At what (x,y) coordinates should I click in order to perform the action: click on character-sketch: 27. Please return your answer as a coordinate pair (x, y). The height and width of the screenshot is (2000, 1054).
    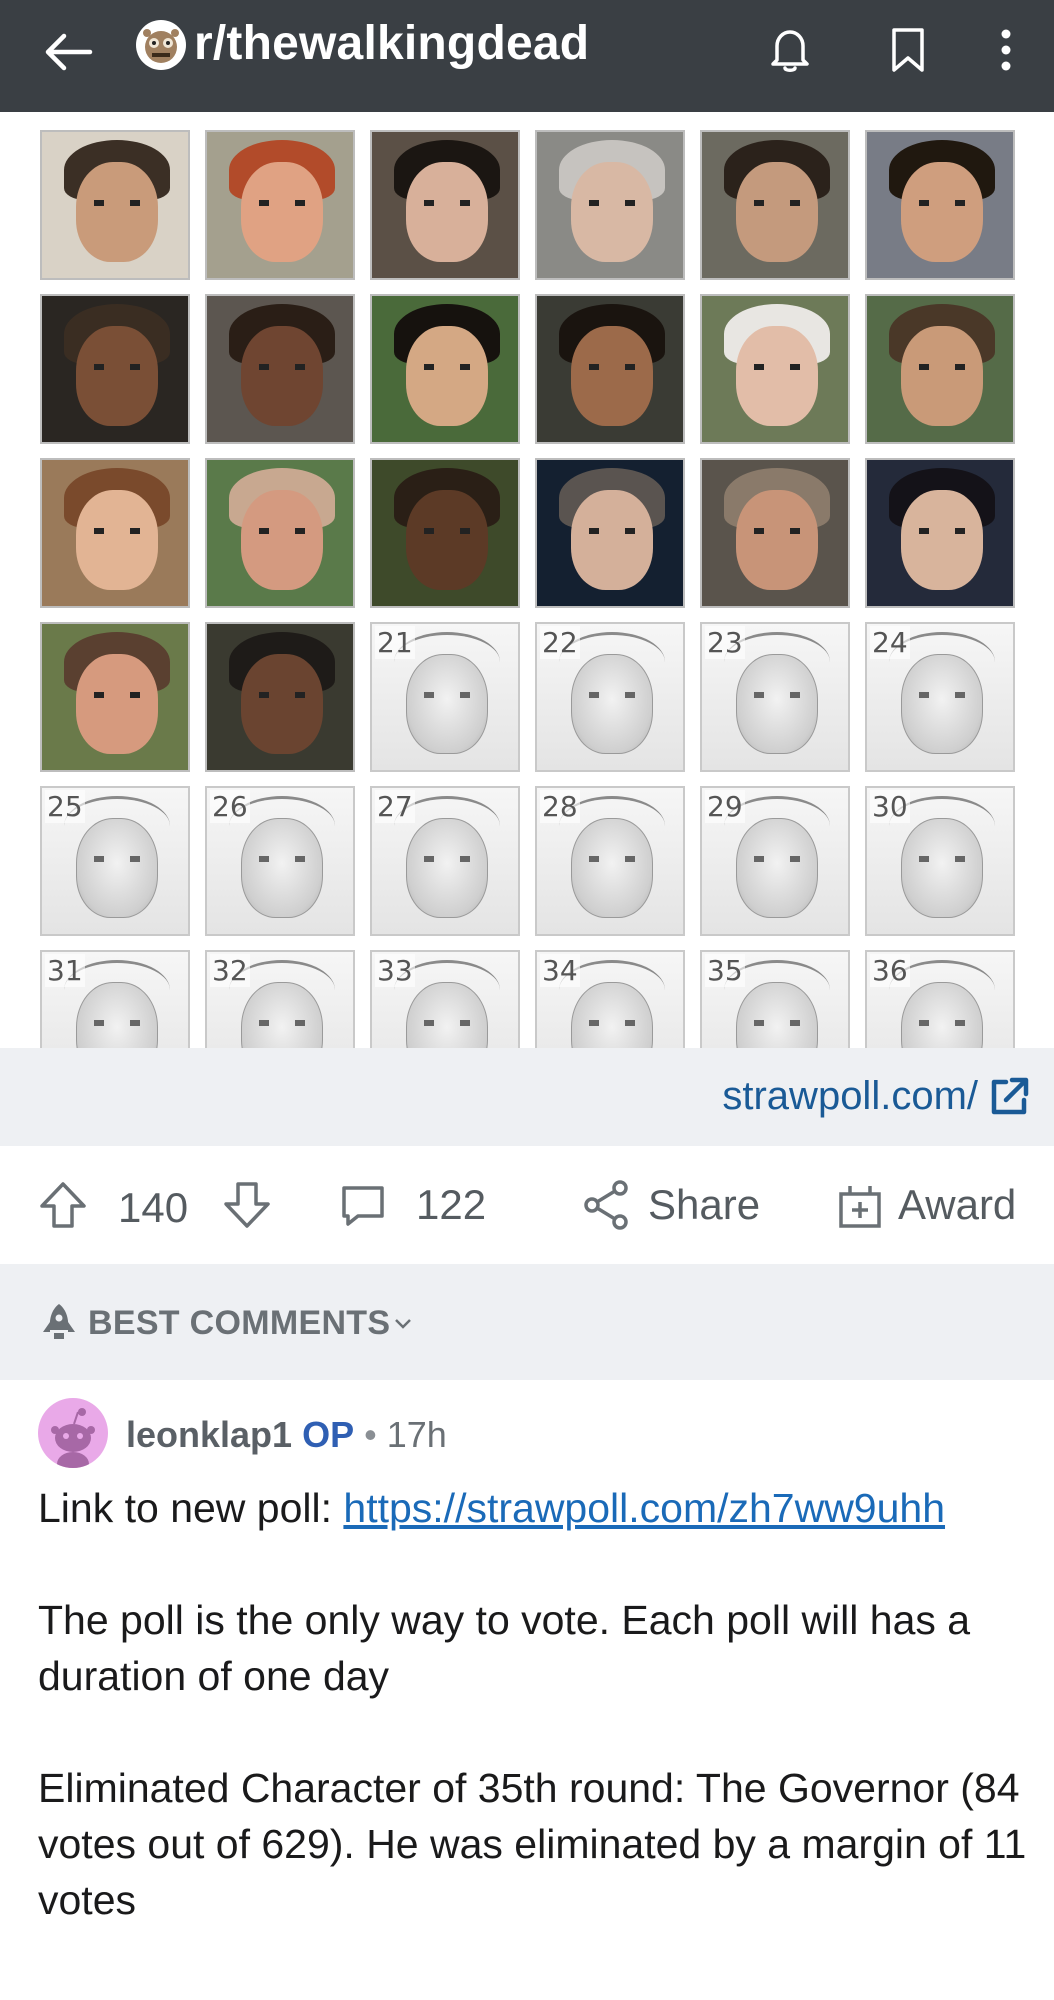
    Looking at the image, I should click on (445, 861).